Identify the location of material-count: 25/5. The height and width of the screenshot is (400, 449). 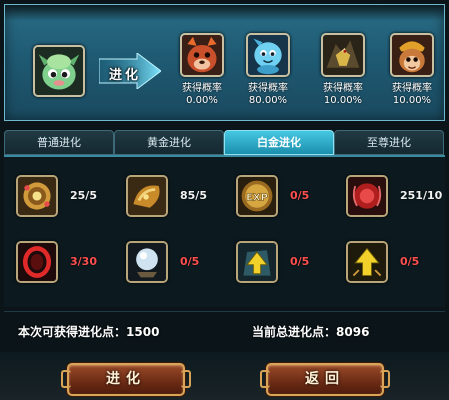
(83, 195).